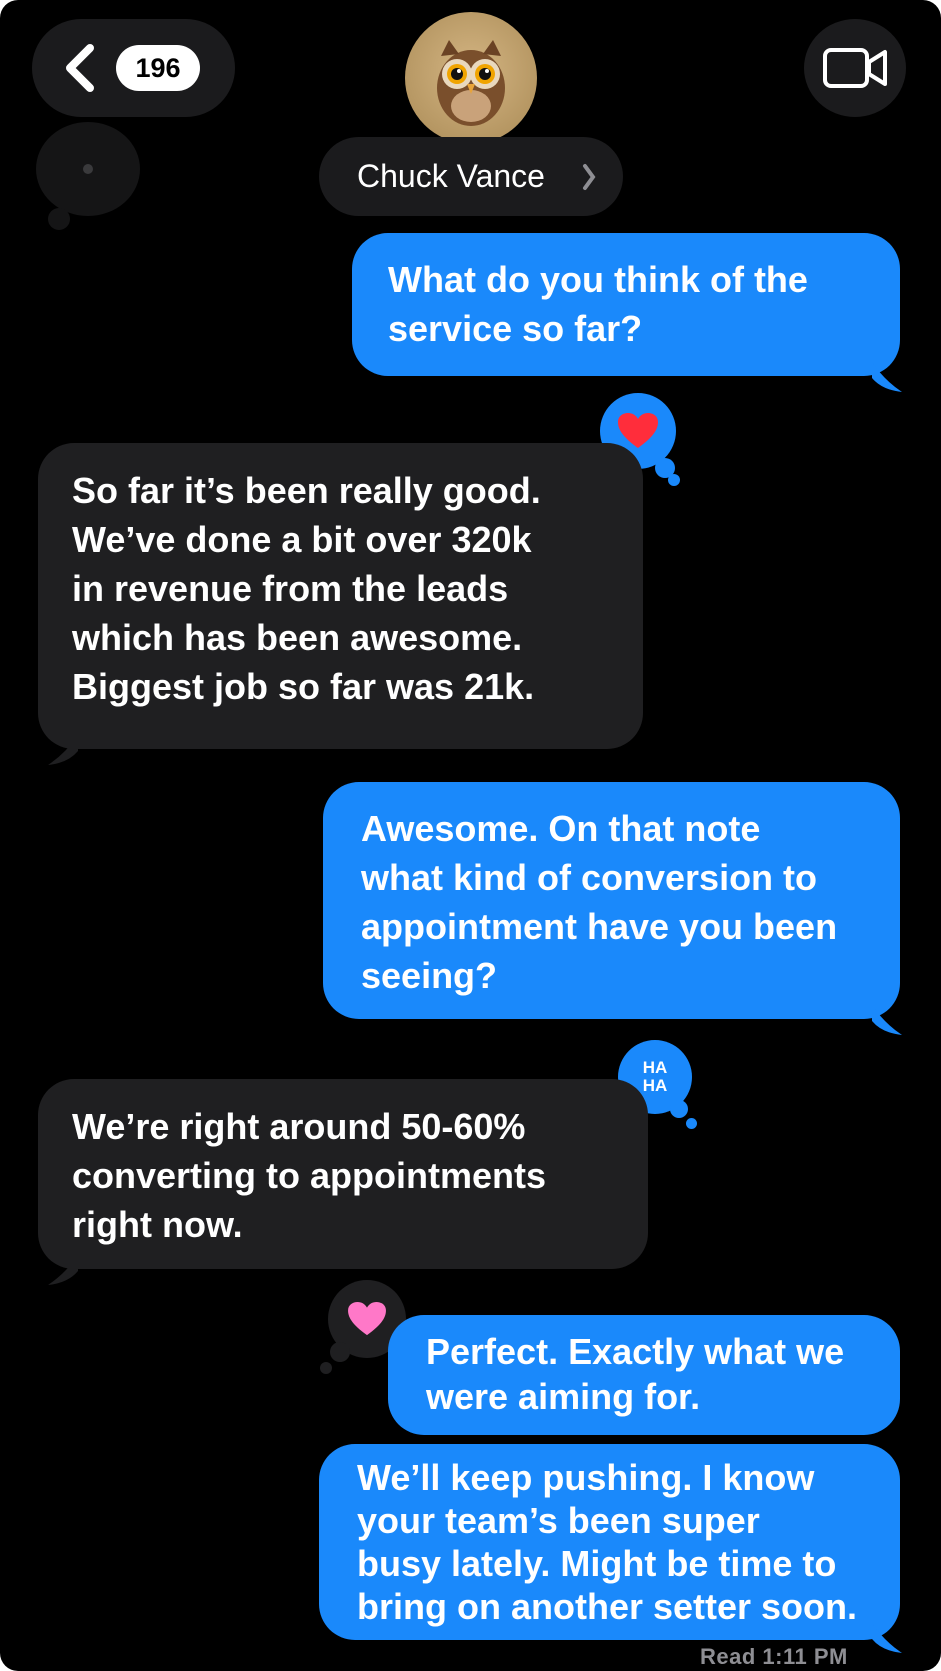  What do you see at coordinates (451, 176) in the screenshot?
I see `contact-name: Chuck Vance` at bounding box center [451, 176].